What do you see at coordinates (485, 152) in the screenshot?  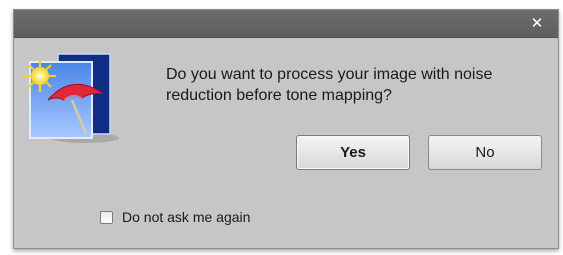 I see `no-button: No` at bounding box center [485, 152].